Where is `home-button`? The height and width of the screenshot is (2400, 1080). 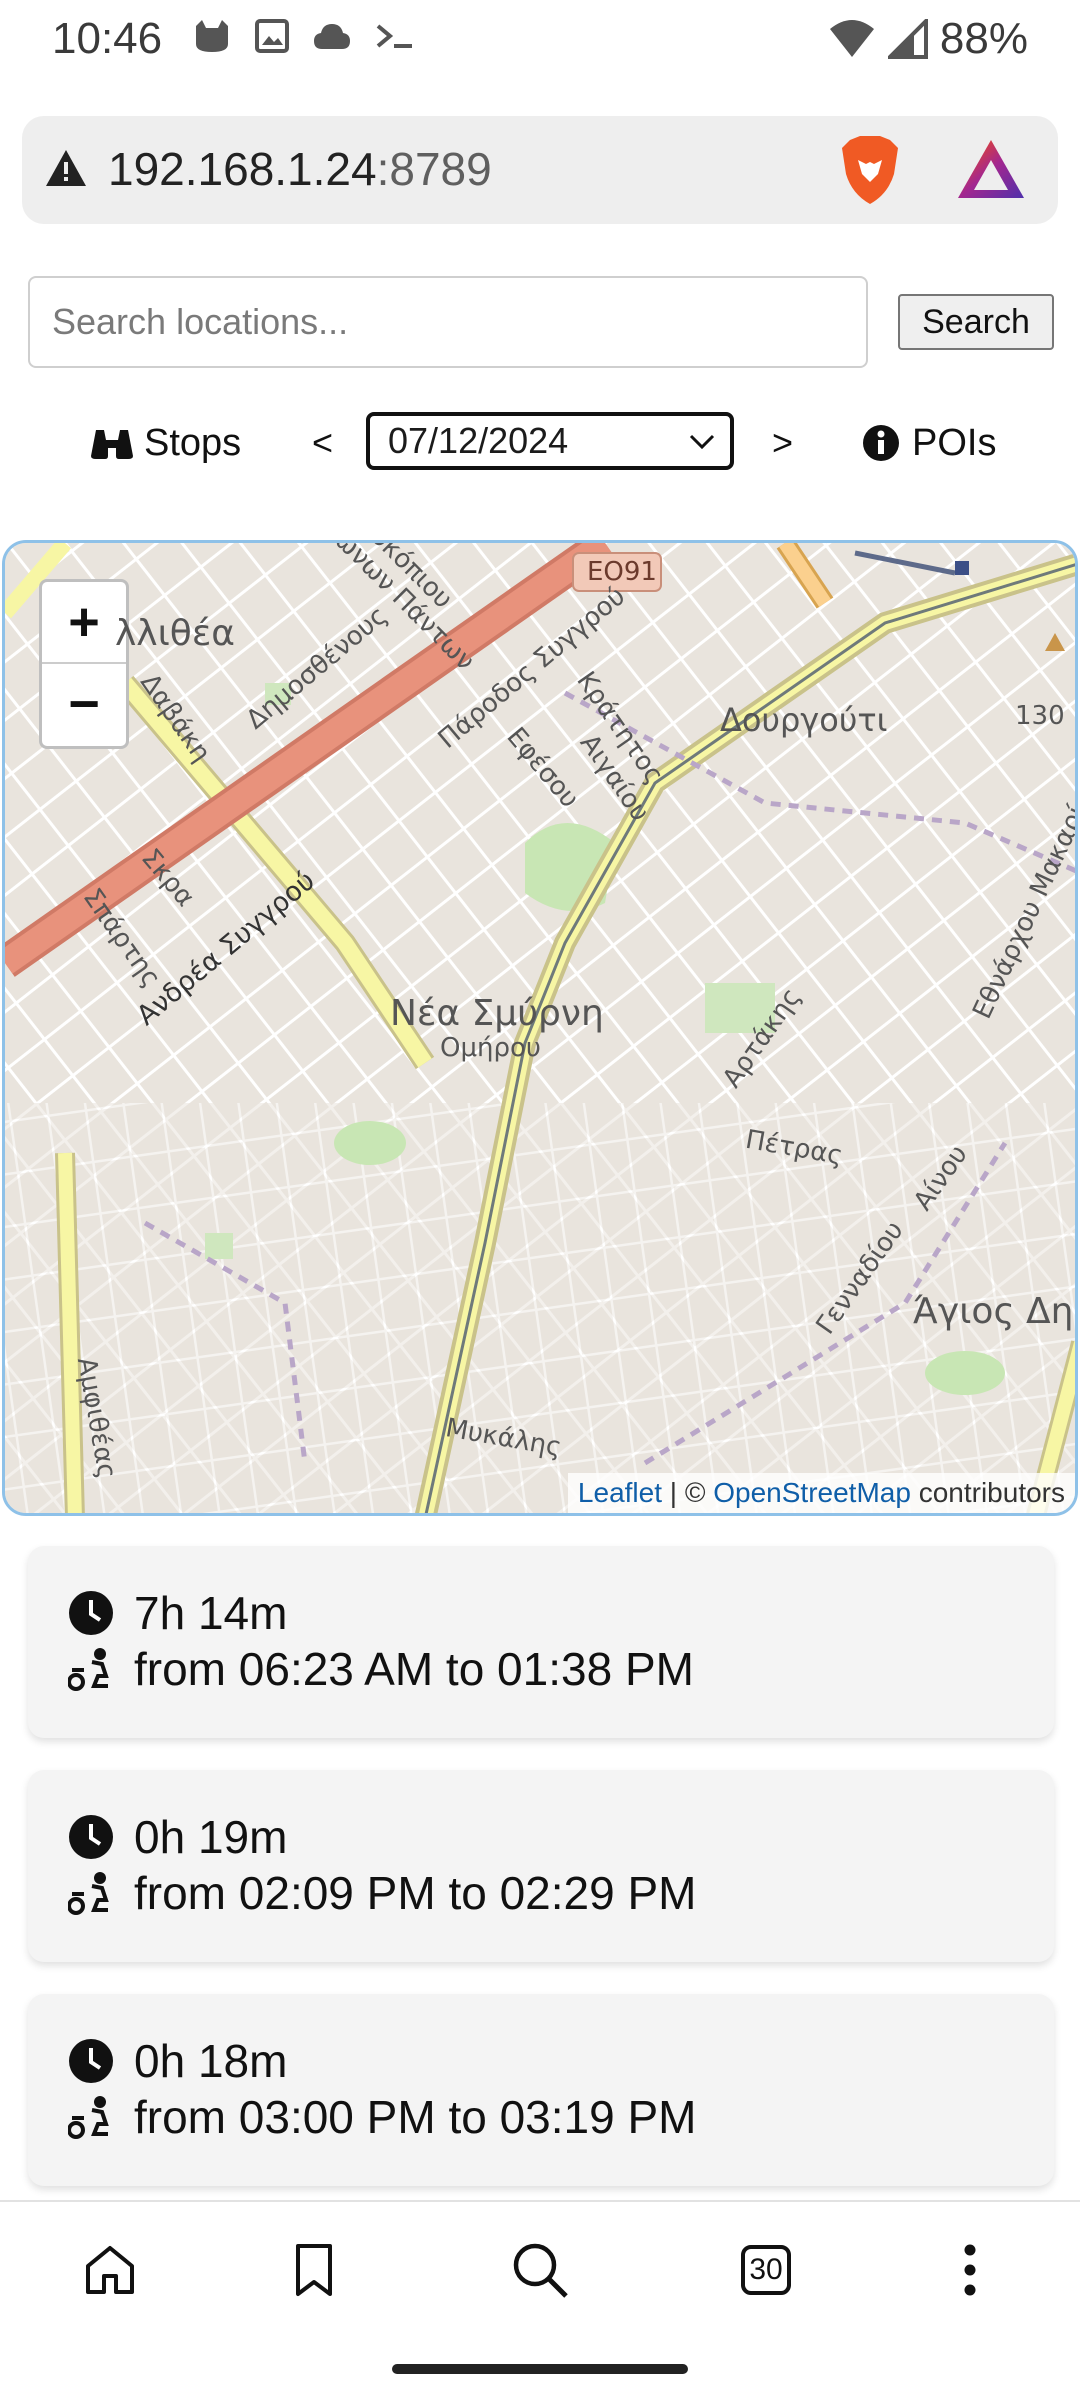
home-button is located at coordinates (110, 2270).